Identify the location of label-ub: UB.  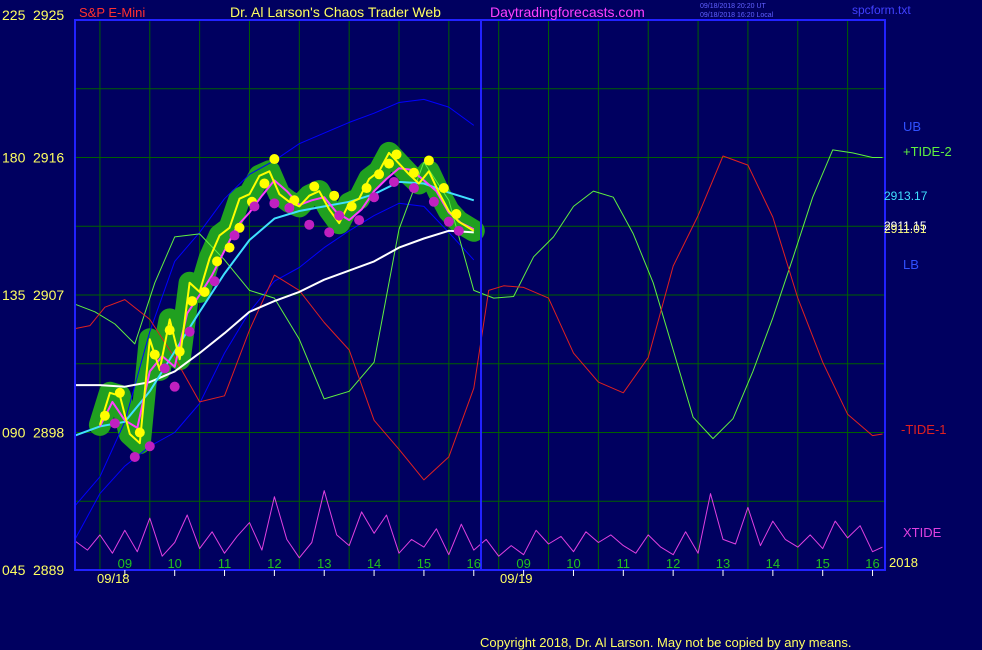
(912, 126).